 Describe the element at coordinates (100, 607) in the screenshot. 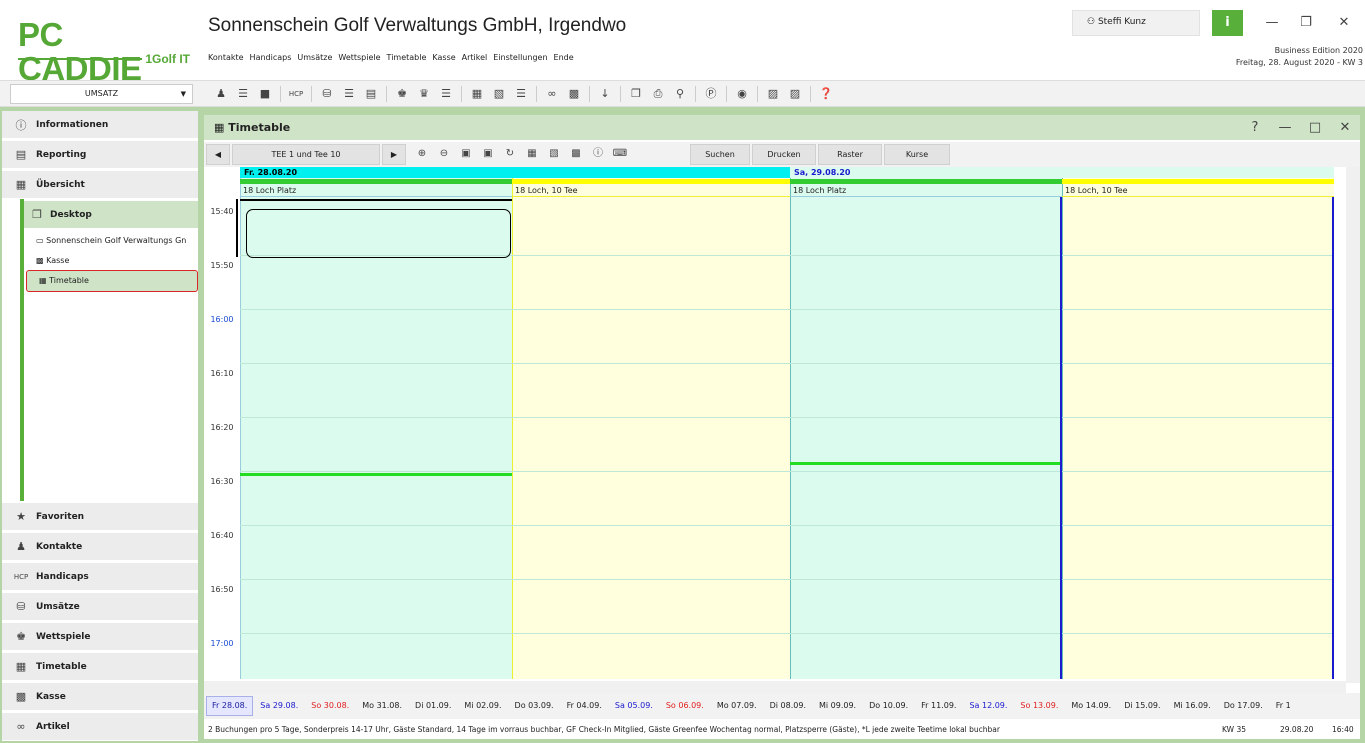

I see `sidebar-item-umsaetze: ⛁ Umsätze` at that location.